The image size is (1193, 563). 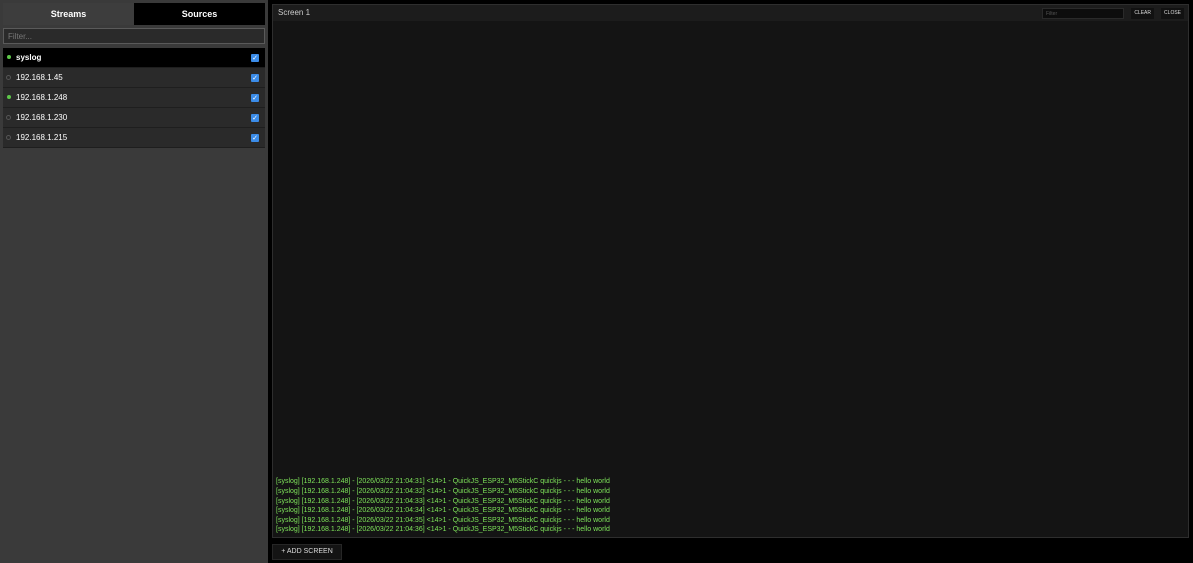 I want to click on clear-button: CLEAR, so click(x=1142, y=13).